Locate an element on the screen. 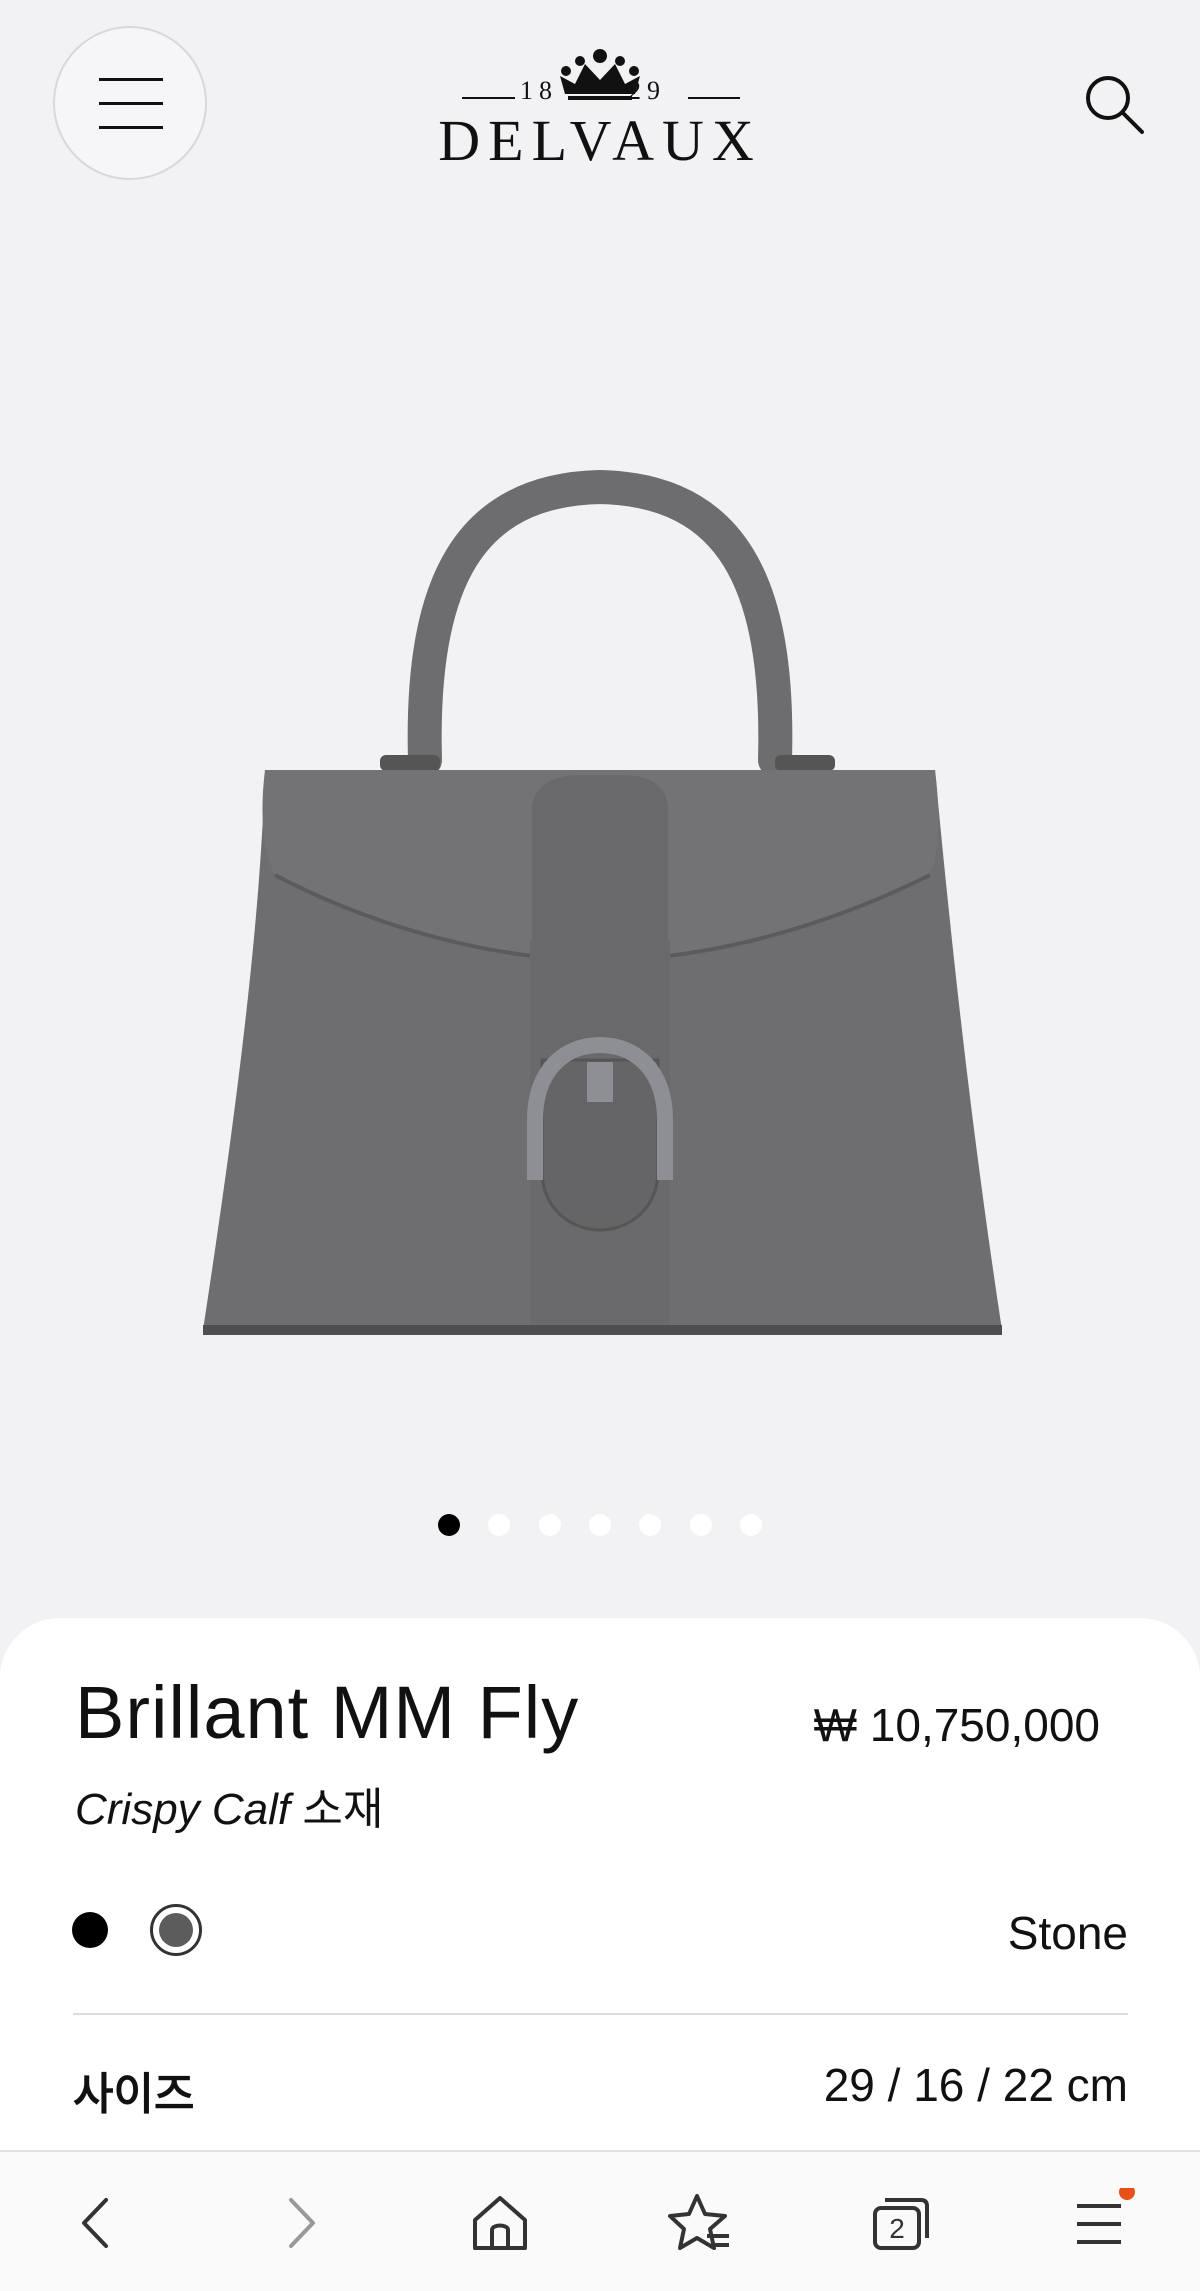 This screenshot has width=1200, height=2291. forward-button is located at coordinates (300, 2223).